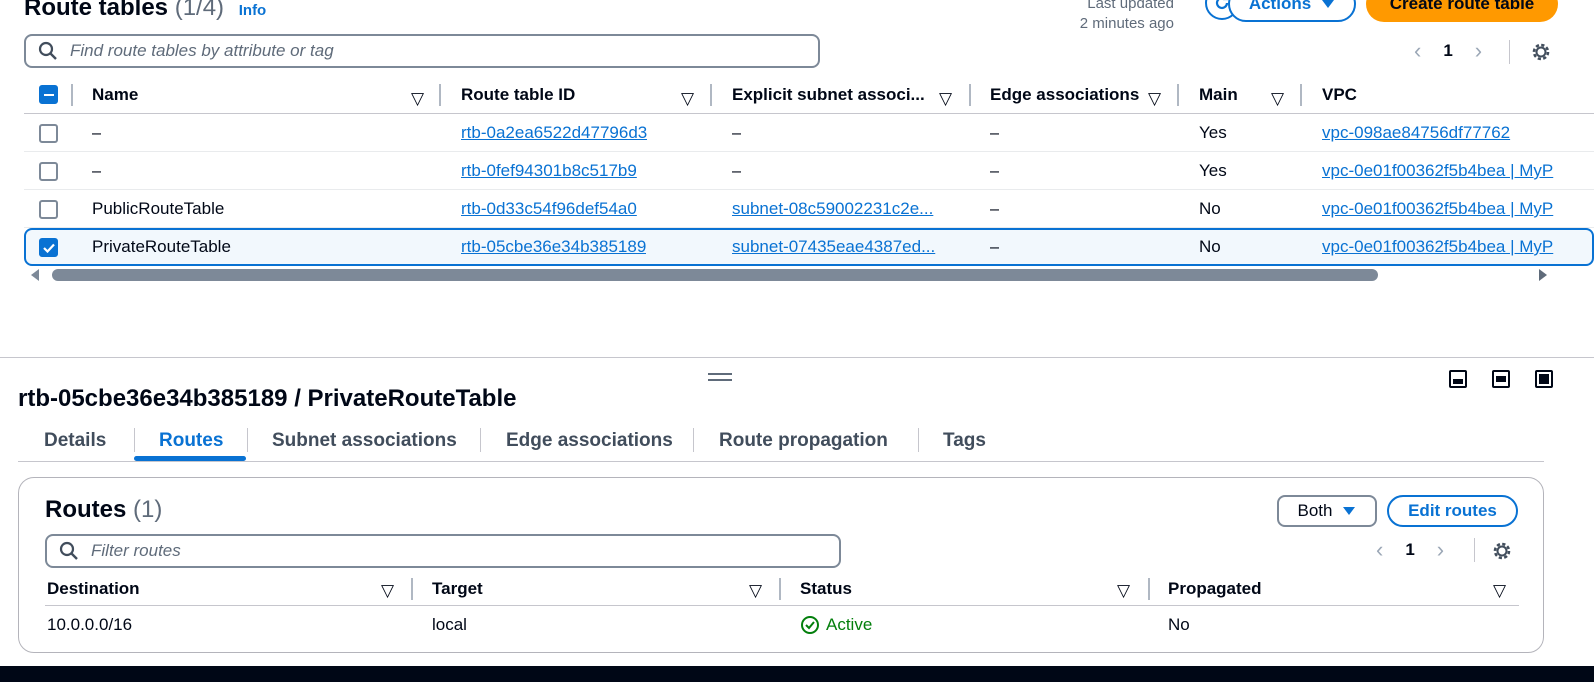  Describe the element at coordinates (364, 441) in the screenshot. I see `tab-subnet-associations: Subnet associations` at that location.